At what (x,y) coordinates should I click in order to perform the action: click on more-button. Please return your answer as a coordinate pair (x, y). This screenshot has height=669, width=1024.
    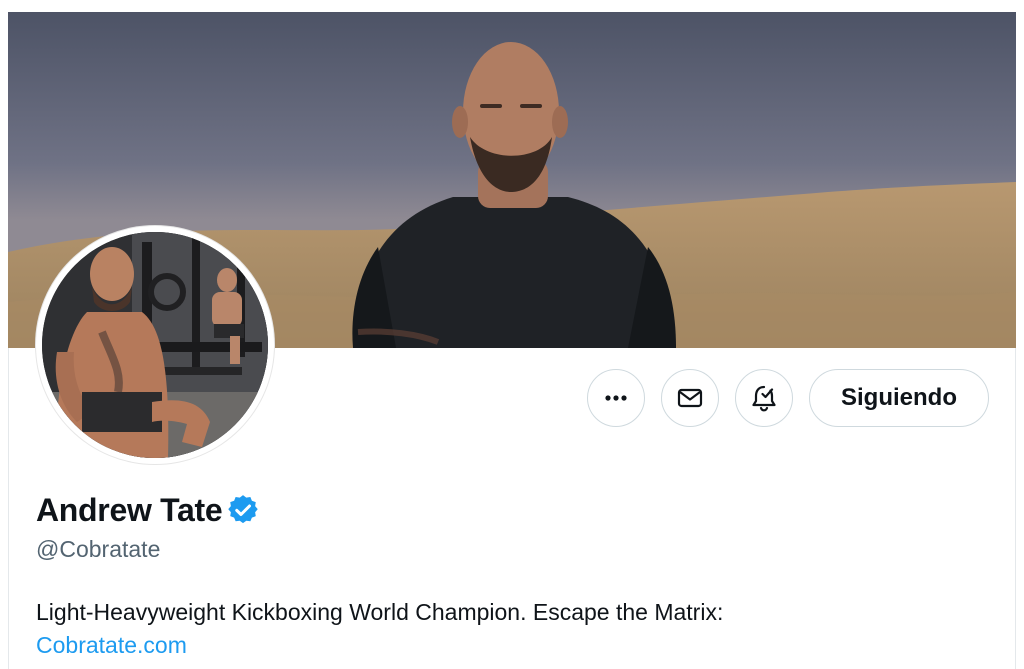
    Looking at the image, I should click on (616, 398).